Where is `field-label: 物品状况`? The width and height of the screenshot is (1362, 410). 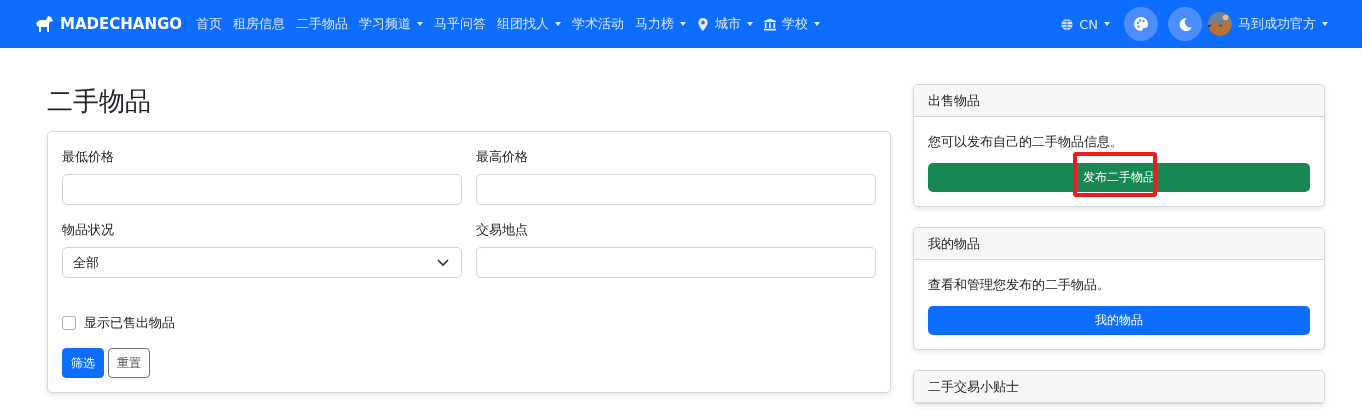
field-label: 物品状况 is located at coordinates (88, 230).